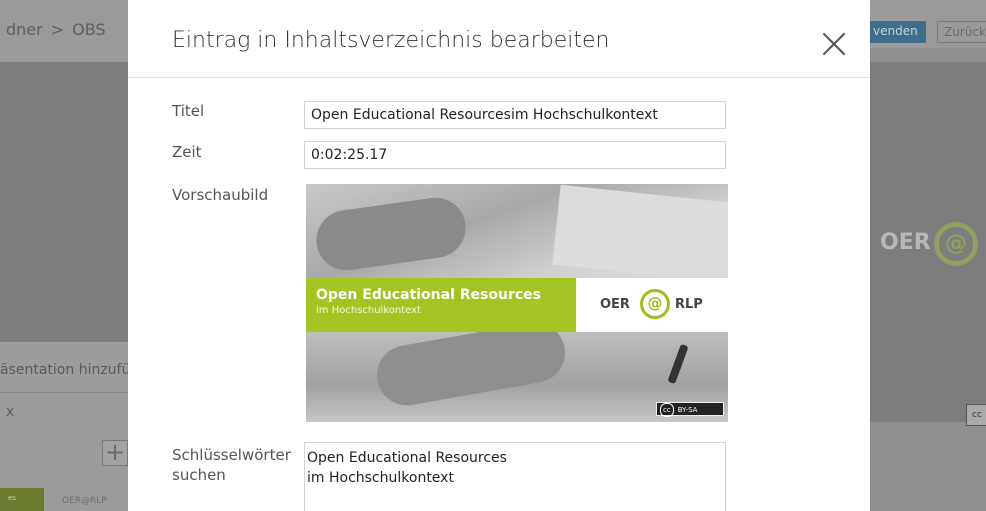  What do you see at coordinates (220, 195) in the screenshot?
I see `thumbnail-label: Vorschaubild` at bounding box center [220, 195].